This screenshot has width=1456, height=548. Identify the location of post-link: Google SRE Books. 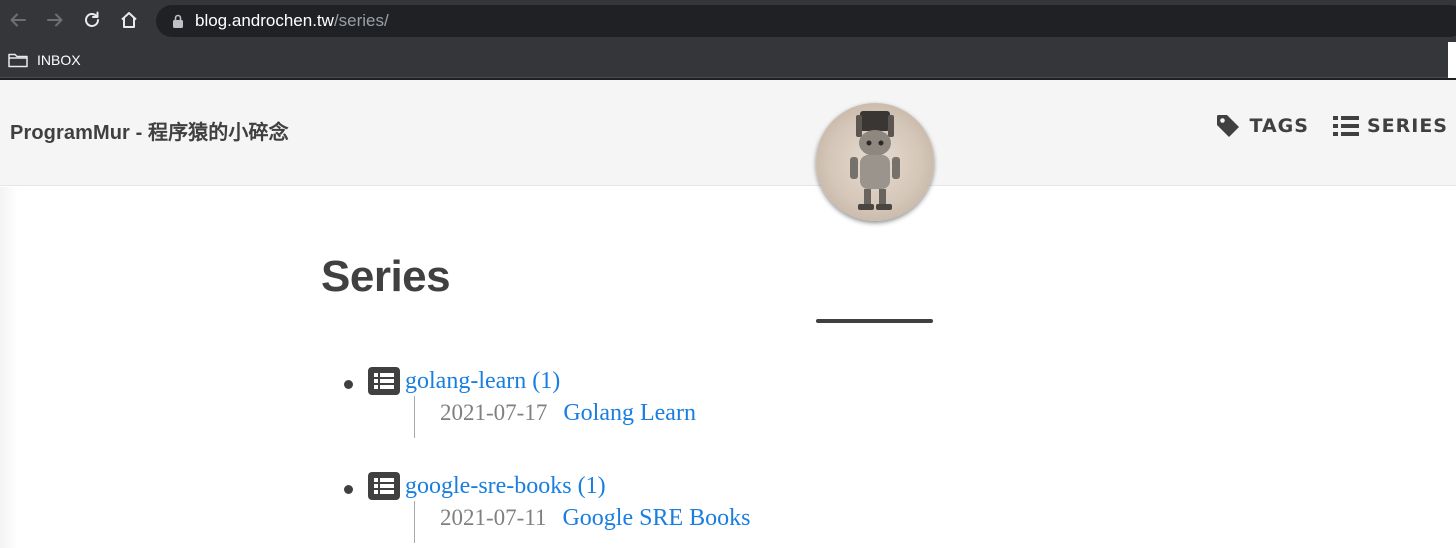
(656, 518).